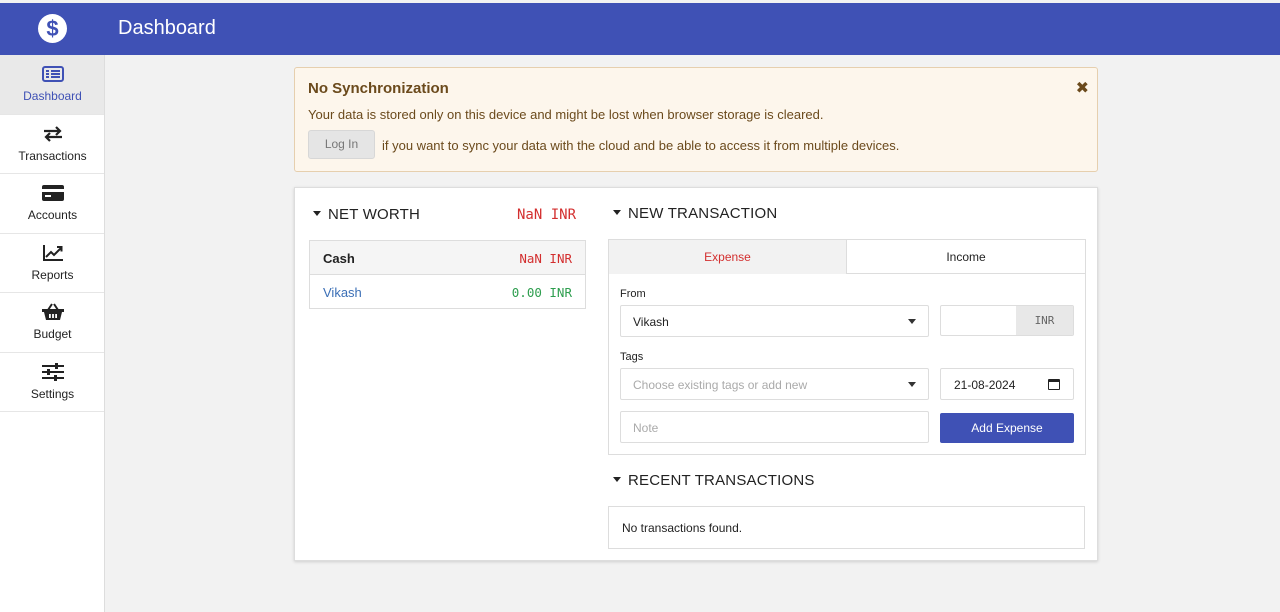 The height and width of the screenshot is (612, 1280). What do you see at coordinates (545, 258) in the screenshot?
I see `account-group-value: NaN INR` at bounding box center [545, 258].